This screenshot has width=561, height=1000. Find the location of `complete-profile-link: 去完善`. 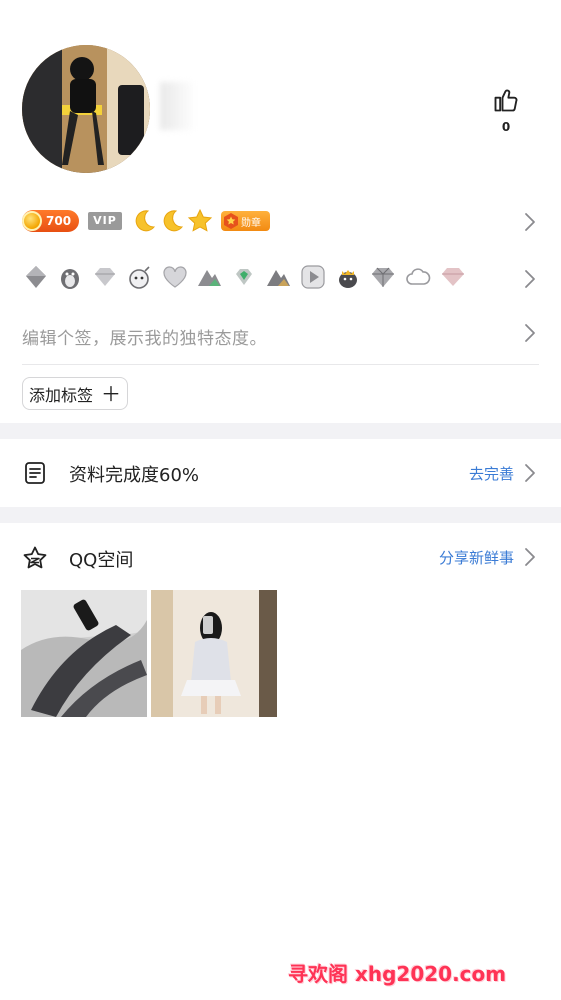

complete-profile-link: 去完善 is located at coordinates (491, 473).